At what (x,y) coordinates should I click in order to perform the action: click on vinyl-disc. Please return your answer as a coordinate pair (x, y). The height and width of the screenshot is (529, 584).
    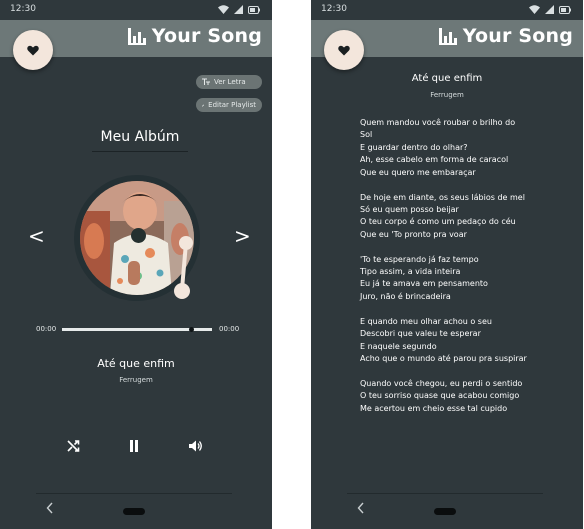
    Looking at the image, I should click on (137, 238).